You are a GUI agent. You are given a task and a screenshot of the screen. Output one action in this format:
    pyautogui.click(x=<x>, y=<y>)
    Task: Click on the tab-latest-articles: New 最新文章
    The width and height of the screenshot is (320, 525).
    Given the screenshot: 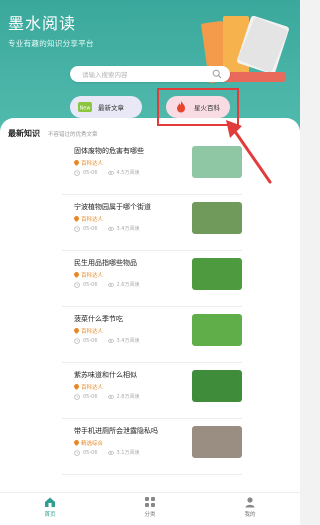 What is the action you would take?
    pyautogui.click(x=106, y=107)
    